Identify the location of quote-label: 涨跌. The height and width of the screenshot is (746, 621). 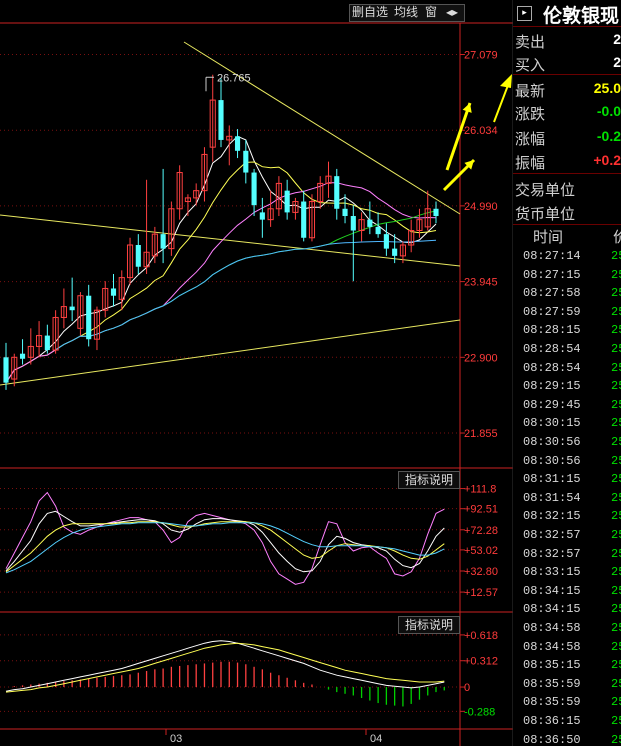
(530, 114).